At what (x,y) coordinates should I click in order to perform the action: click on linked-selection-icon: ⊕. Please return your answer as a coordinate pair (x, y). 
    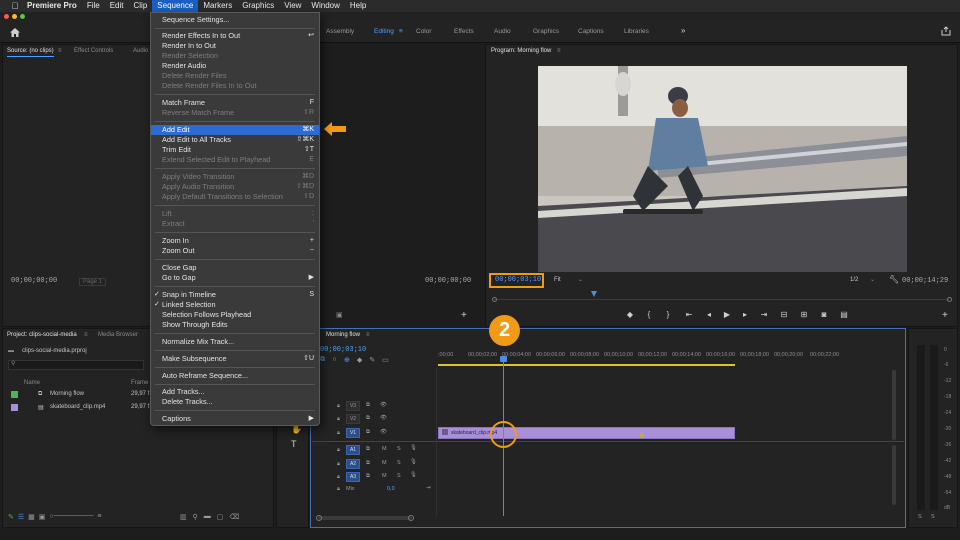
    Looking at the image, I should click on (347, 360).